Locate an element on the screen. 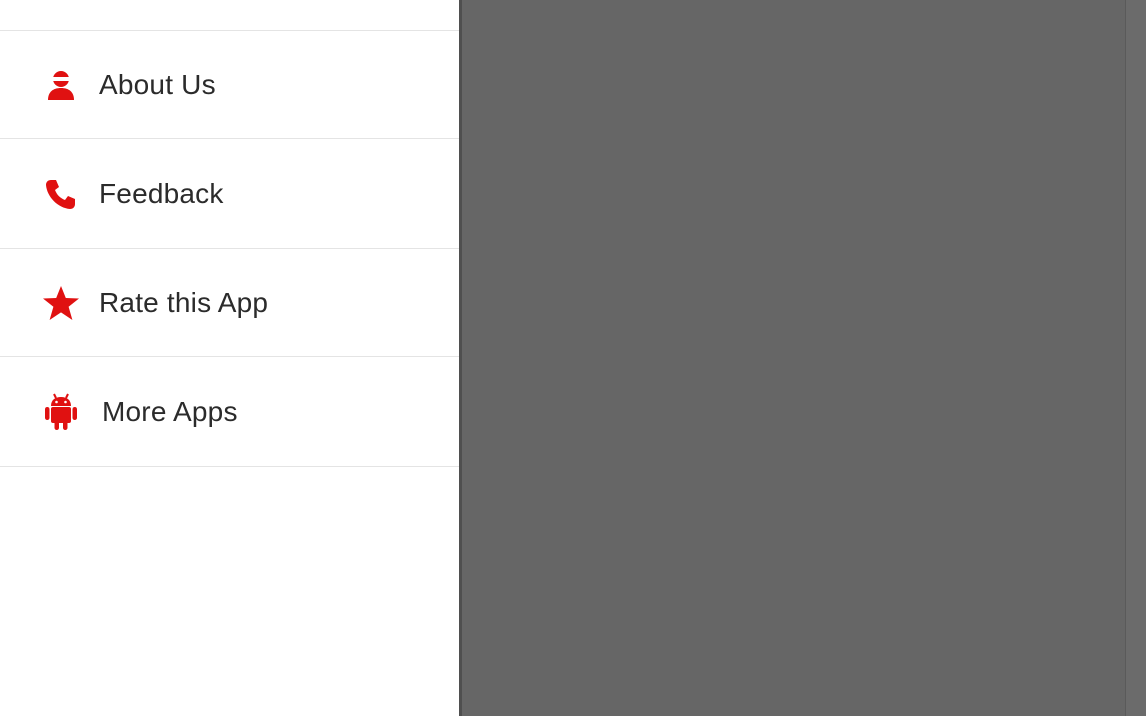 The width and height of the screenshot is (1146, 716). drawer-header is located at coordinates (229, 15).